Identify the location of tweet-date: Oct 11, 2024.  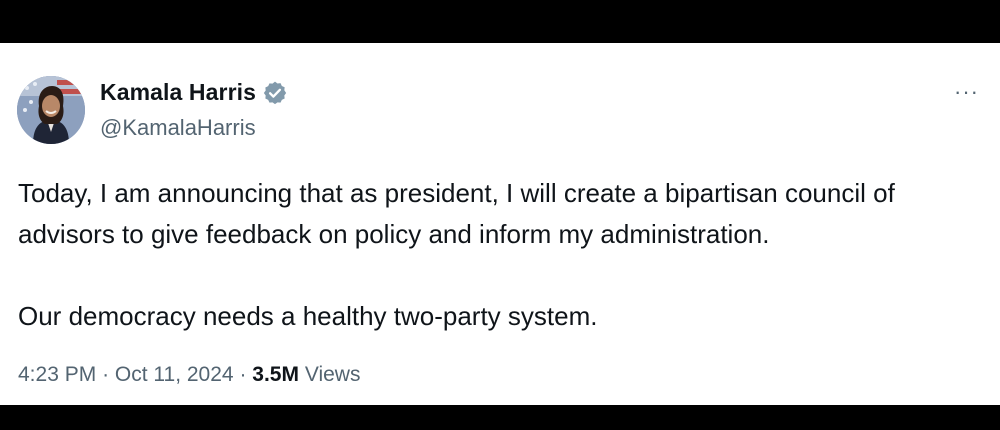
(174, 374).